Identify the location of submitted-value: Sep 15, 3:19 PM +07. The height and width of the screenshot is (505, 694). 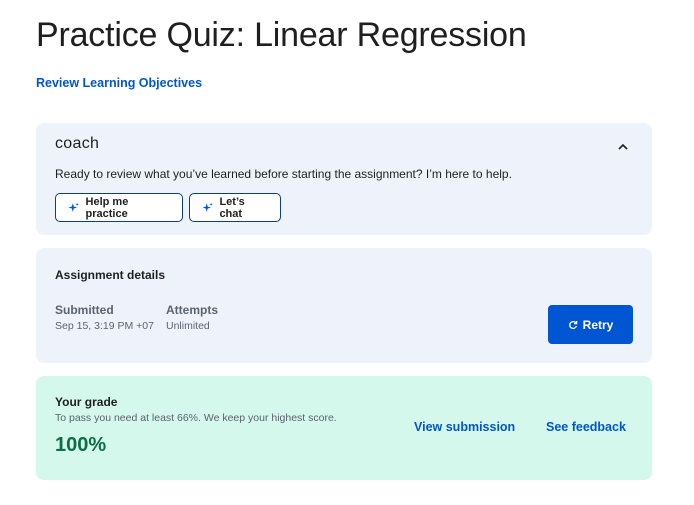
(104, 326).